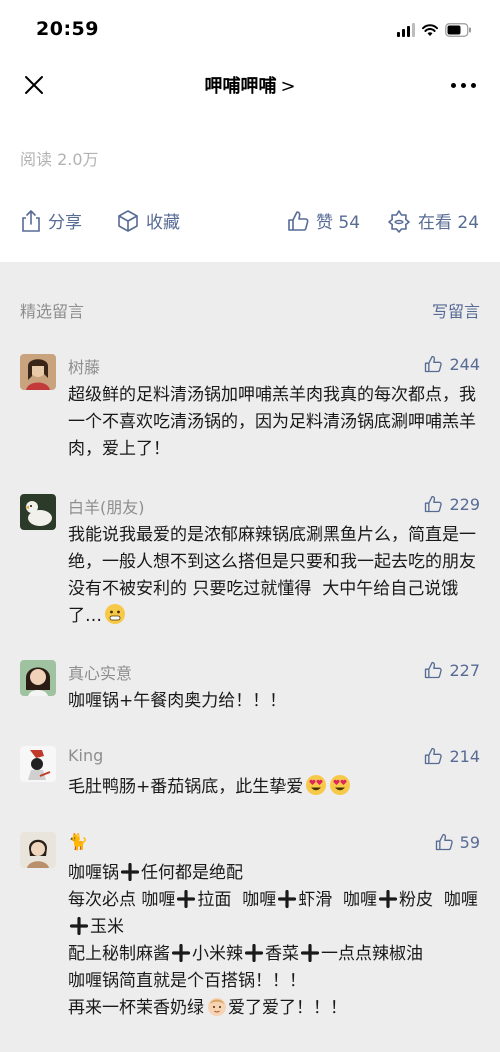 This screenshot has width=500, height=1052. Describe the element at coordinates (456, 310) in the screenshot. I see `write-comment-link: 写留言` at that location.